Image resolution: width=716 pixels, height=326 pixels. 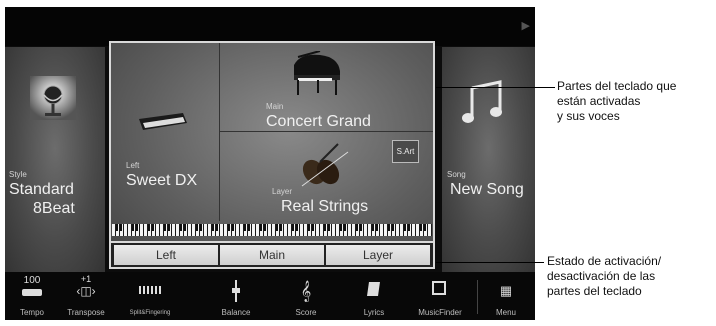 What do you see at coordinates (495, 87) in the screenshot?
I see `callout-line-top` at bounding box center [495, 87].